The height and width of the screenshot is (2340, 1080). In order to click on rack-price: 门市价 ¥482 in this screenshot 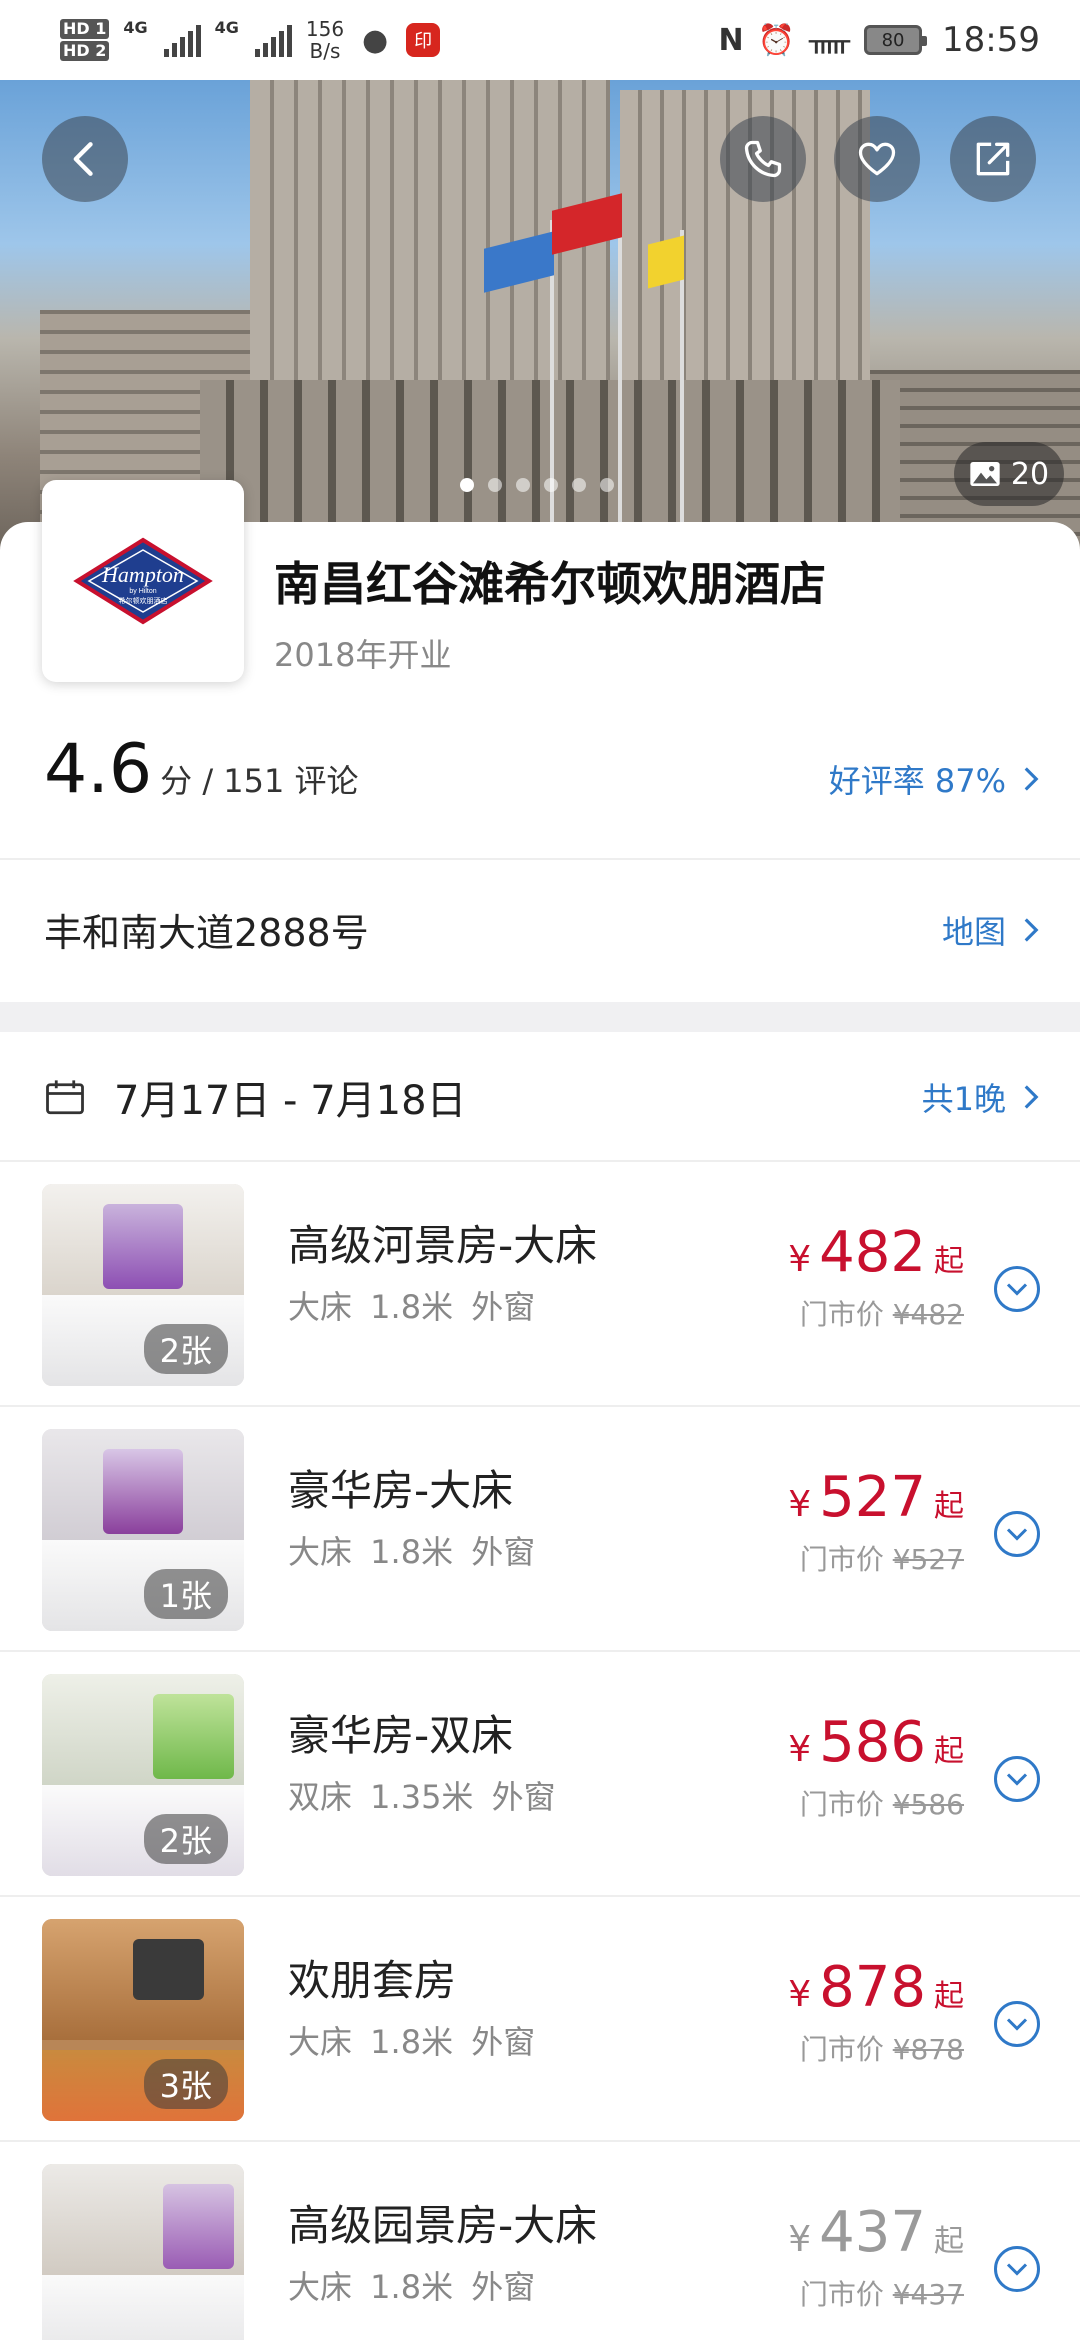, I will do `click(876, 1313)`.